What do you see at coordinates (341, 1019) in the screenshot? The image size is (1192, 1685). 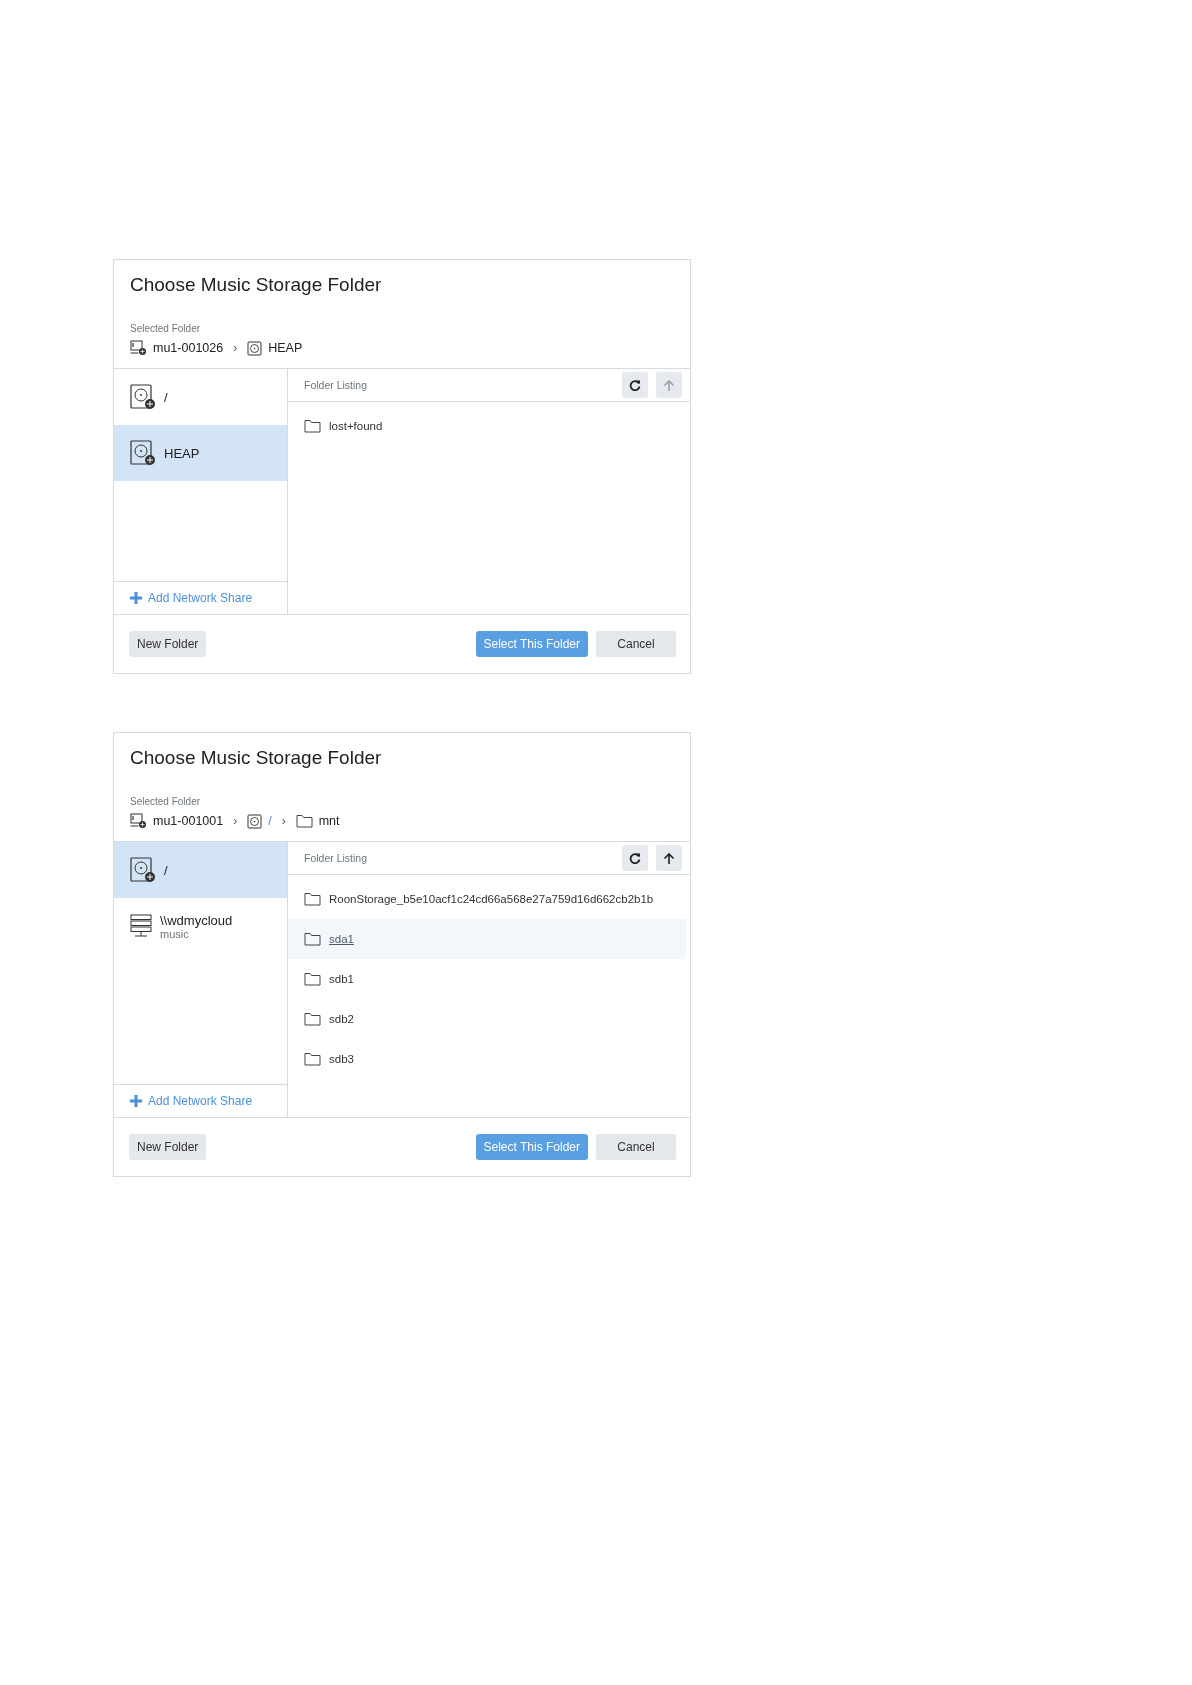 I see `folder-name: sdb2` at bounding box center [341, 1019].